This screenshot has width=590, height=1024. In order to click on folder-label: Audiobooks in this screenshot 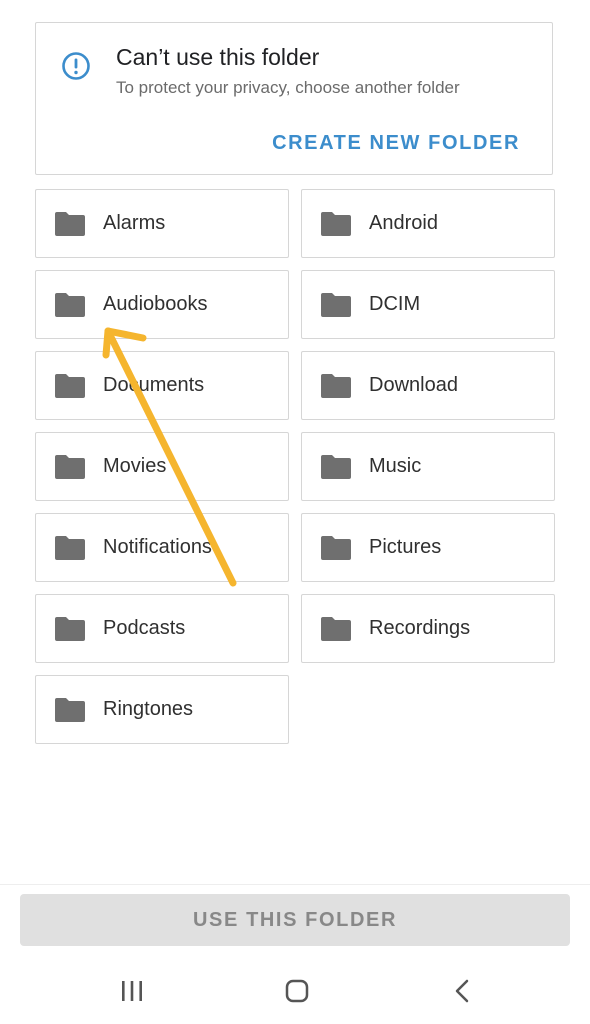, I will do `click(155, 304)`.